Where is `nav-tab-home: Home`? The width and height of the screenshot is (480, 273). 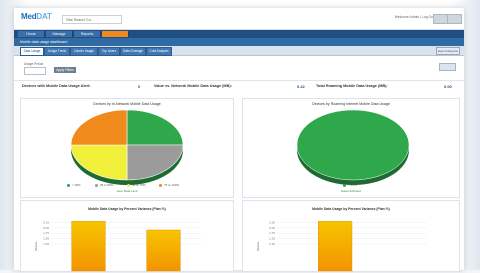 nav-tab-home: Home is located at coordinates (31, 34).